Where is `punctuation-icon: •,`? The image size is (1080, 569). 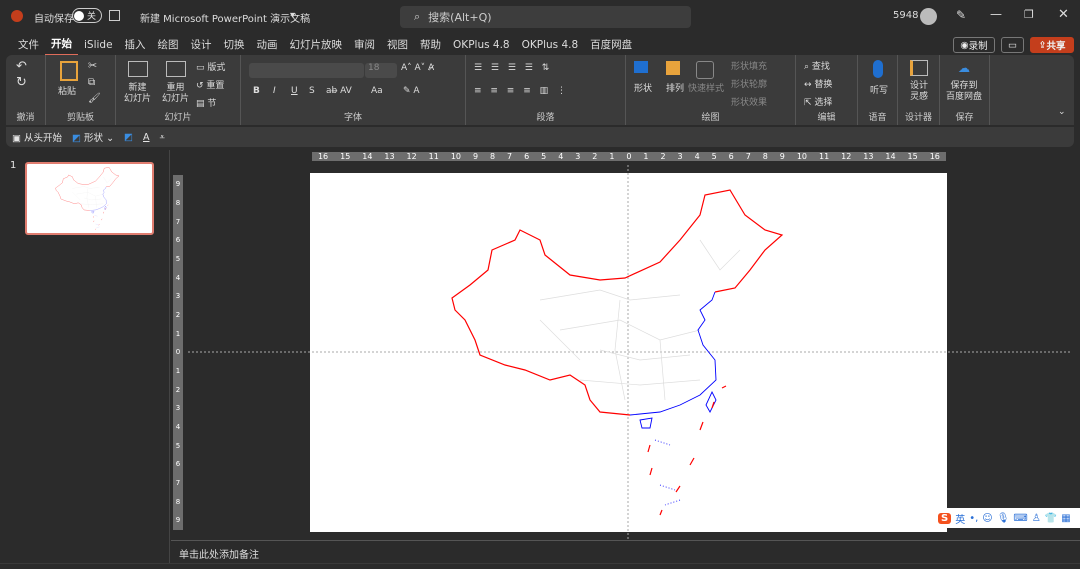 punctuation-icon: •, is located at coordinates (973, 518).